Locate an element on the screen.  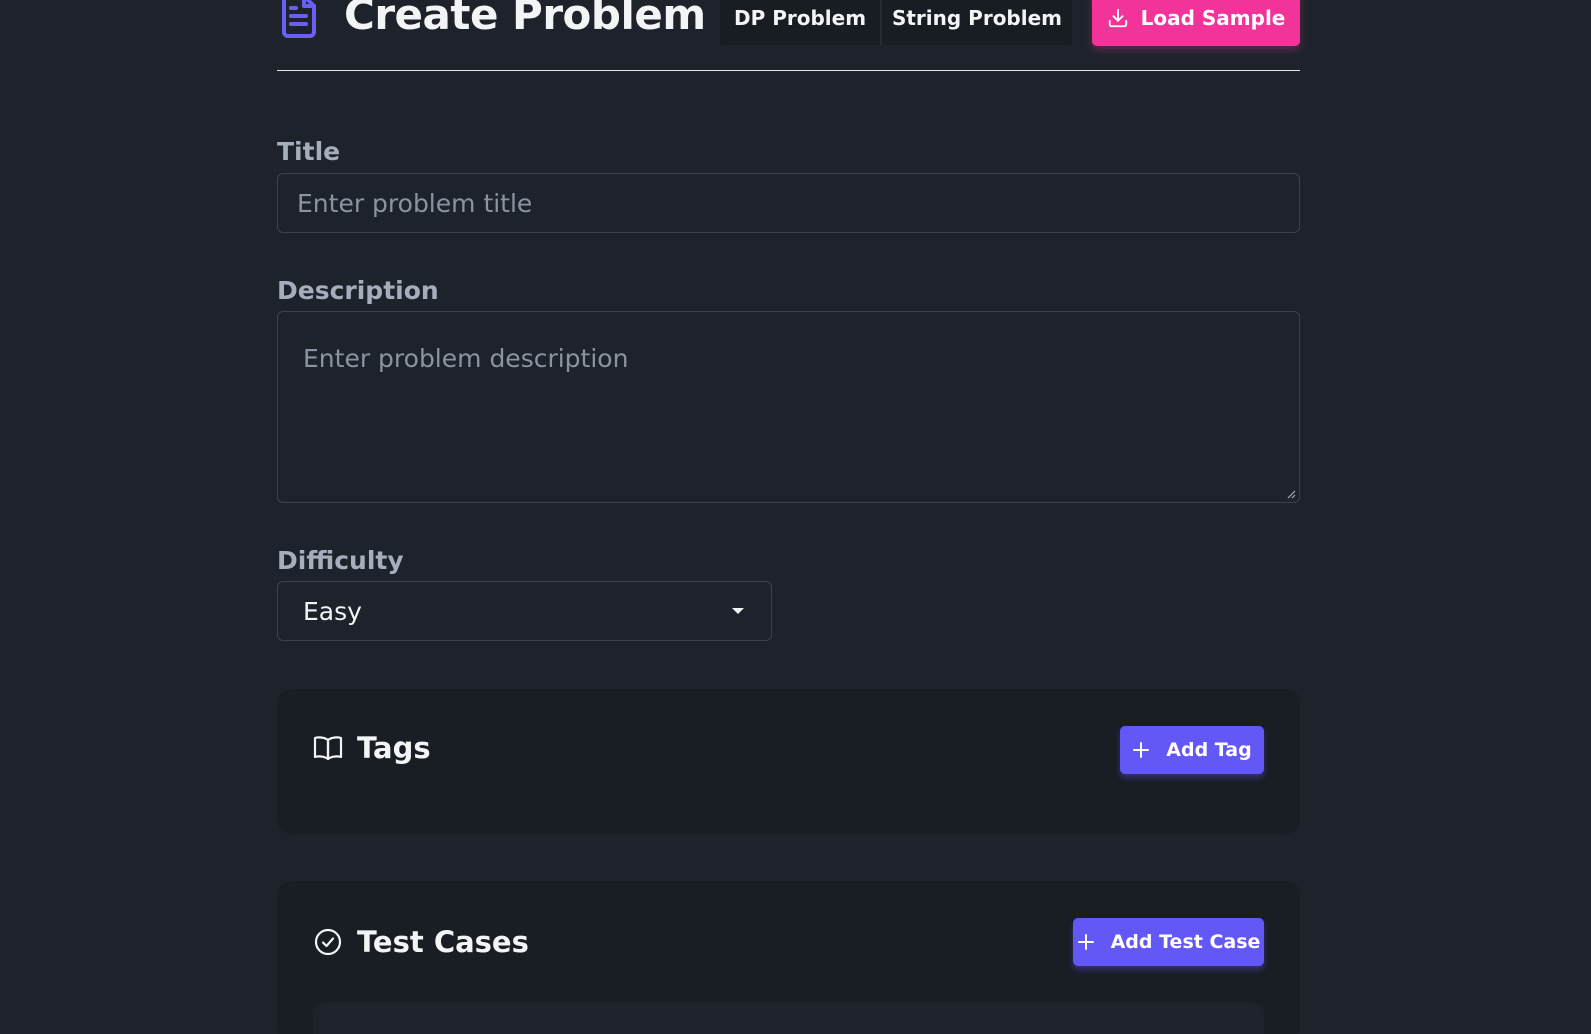
resize-handle-icon is located at coordinates (1291, 494).